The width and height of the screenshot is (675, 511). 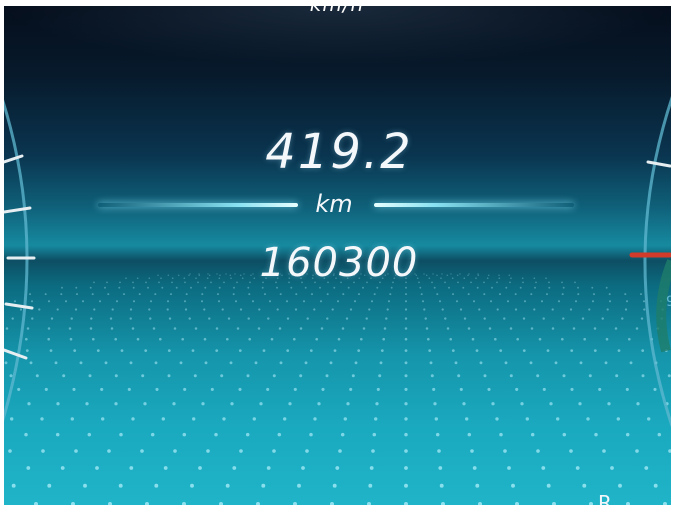 I want to click on corner-indicator-letter: R, so click(x=605, y=498).